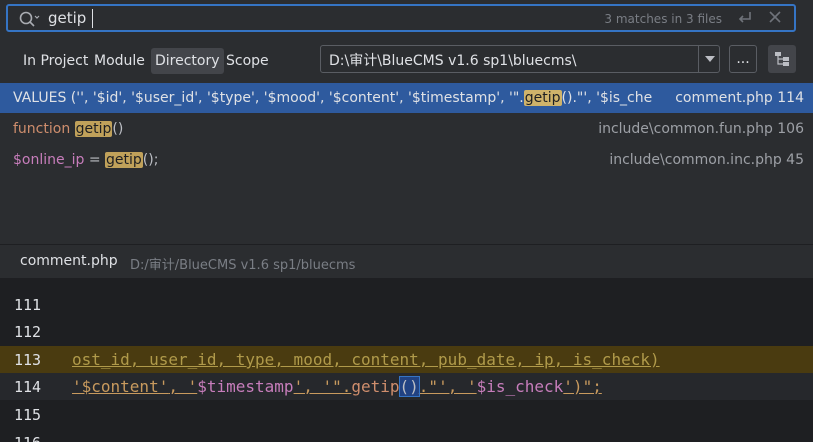  I want to click on tree-view-button, so click(782, 59).